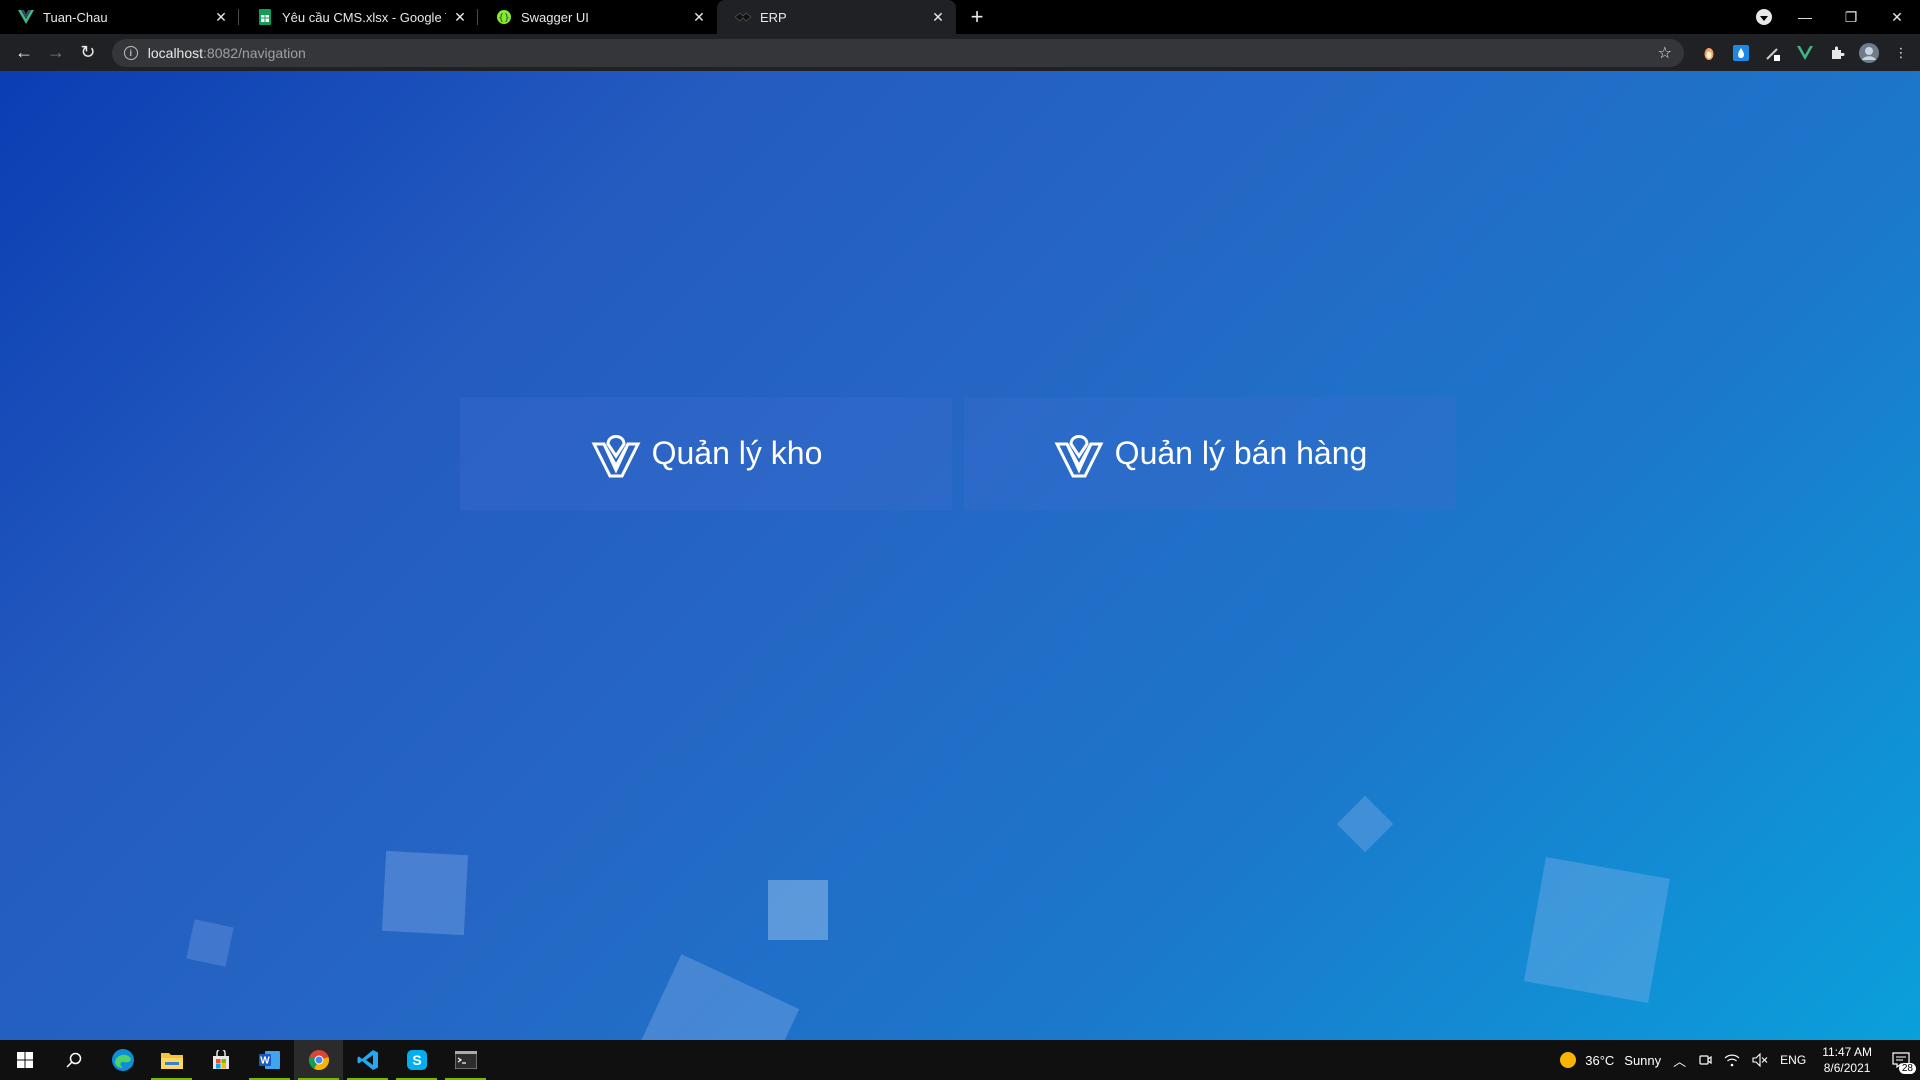  What do you see at coordinates (1600, 1060) in the screenshot?
I see `weather-temperature: 36°C` at bounding box center [1600, 1060].